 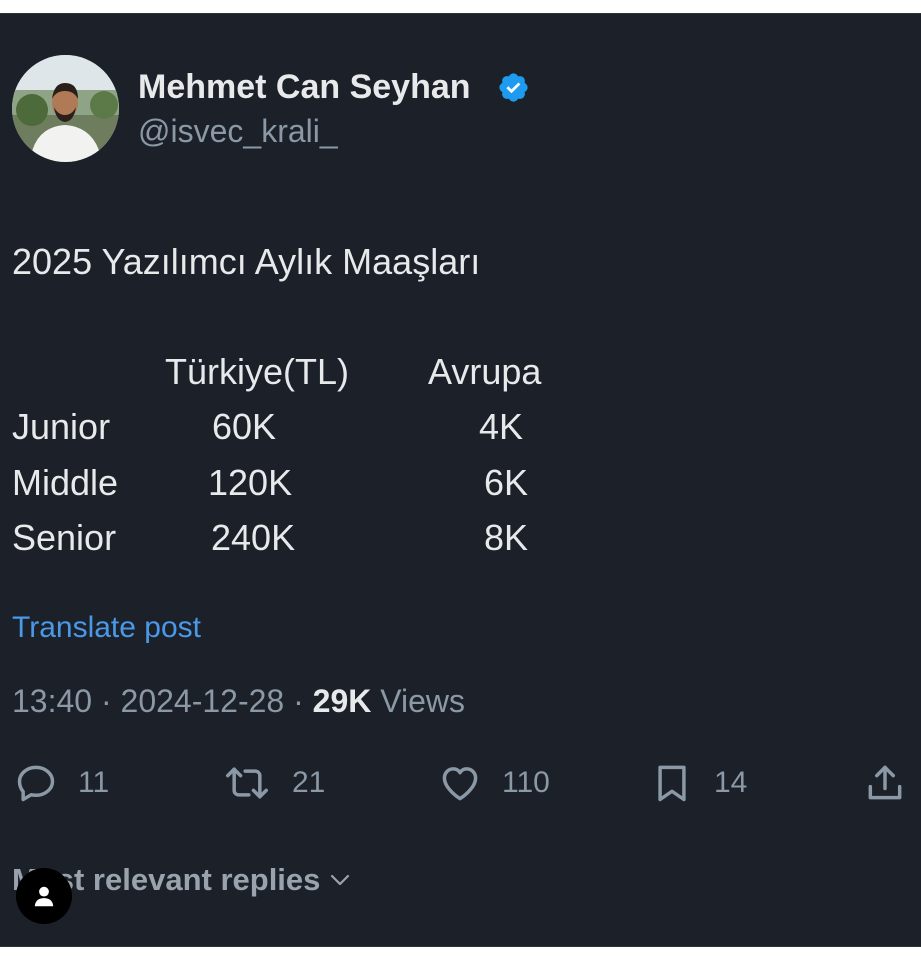 I want to click on author-name: Mehmet Can Seyhan, so click(x=304, y=87).